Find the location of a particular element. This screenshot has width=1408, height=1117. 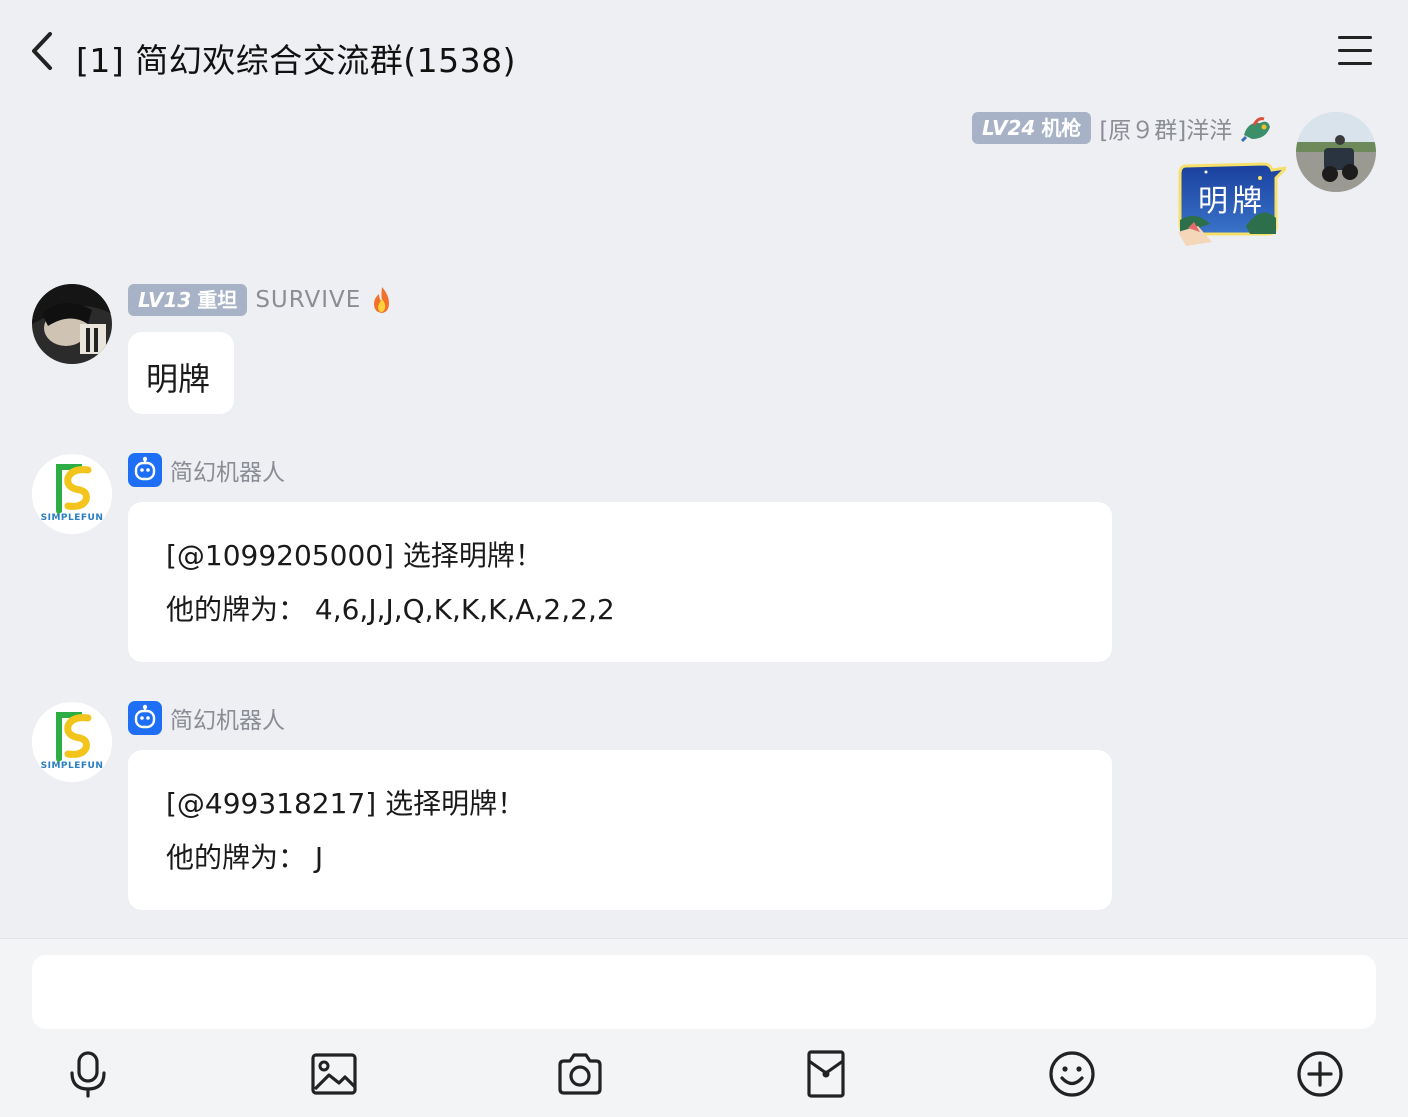

mic-icon is located at coordinates (88, 1074).